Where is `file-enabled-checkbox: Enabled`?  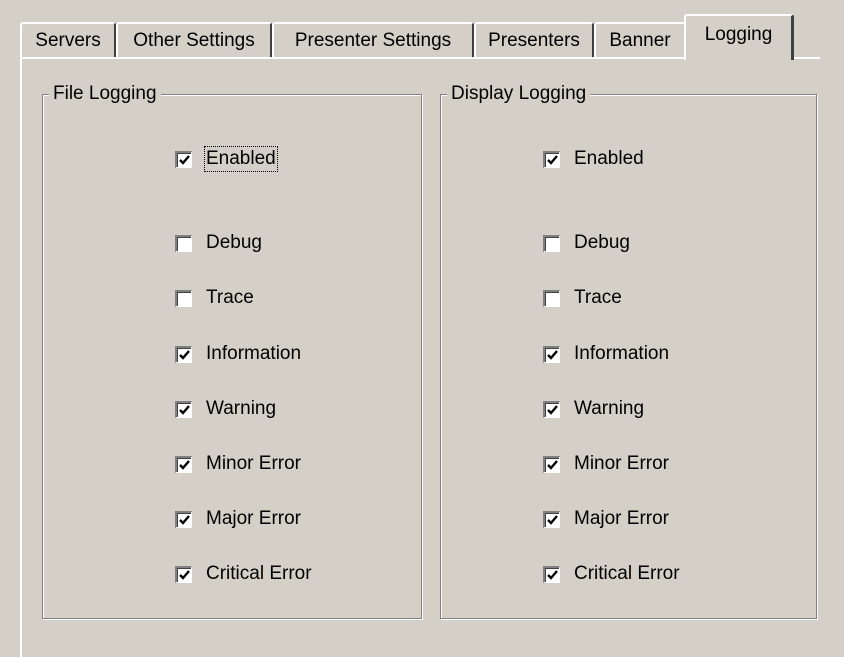 file-enabled-checkbox: Enabled is located at coordinates (226, 159).